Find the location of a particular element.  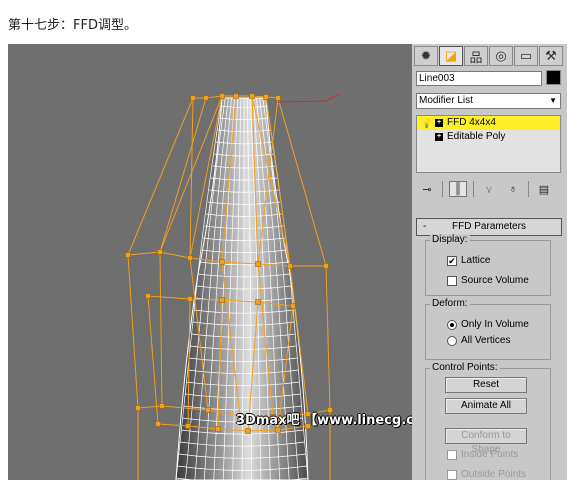

lightbulb-icon: 💡 is located at coordinates (426, 123).